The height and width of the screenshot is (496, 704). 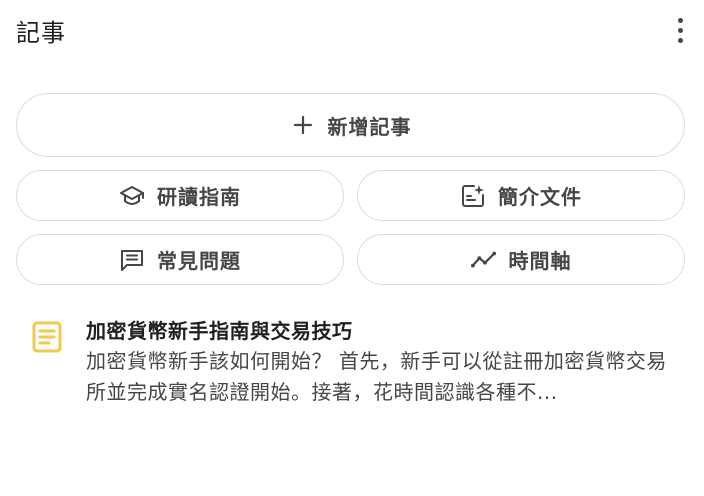 I want to click on more-vert-icon, so click(x=680, y=20).